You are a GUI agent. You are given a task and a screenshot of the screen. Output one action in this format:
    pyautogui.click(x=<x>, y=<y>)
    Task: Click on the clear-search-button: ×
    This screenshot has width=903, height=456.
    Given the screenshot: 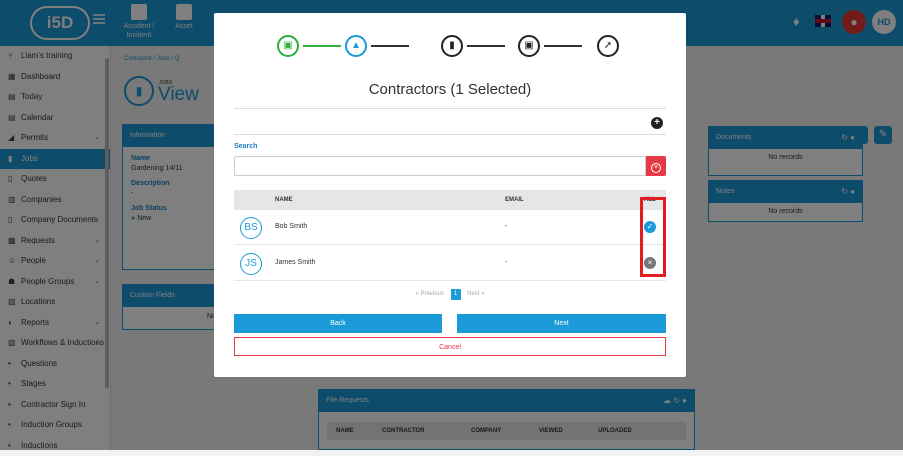 What is the action you would take?
    pyautogui.click(x=656, y=166)
    